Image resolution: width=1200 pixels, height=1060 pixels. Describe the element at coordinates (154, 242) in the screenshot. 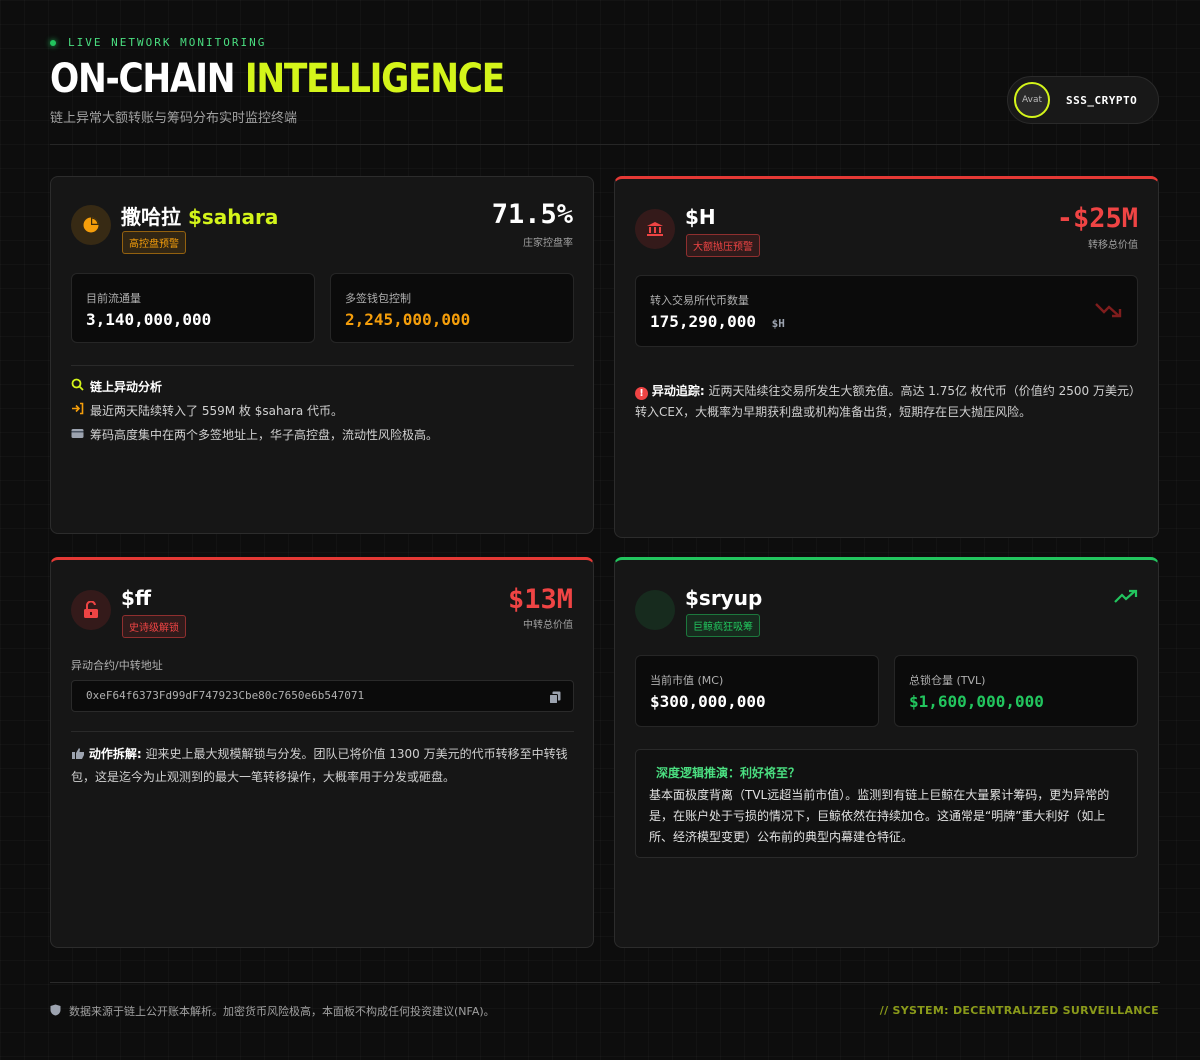

I see `status-badge: 高控盘预警` at that location.